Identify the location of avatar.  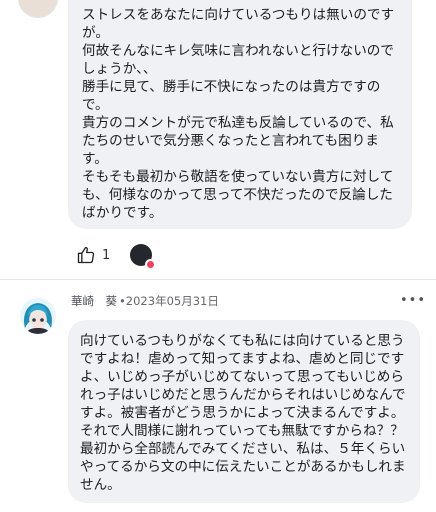
(38, 316).